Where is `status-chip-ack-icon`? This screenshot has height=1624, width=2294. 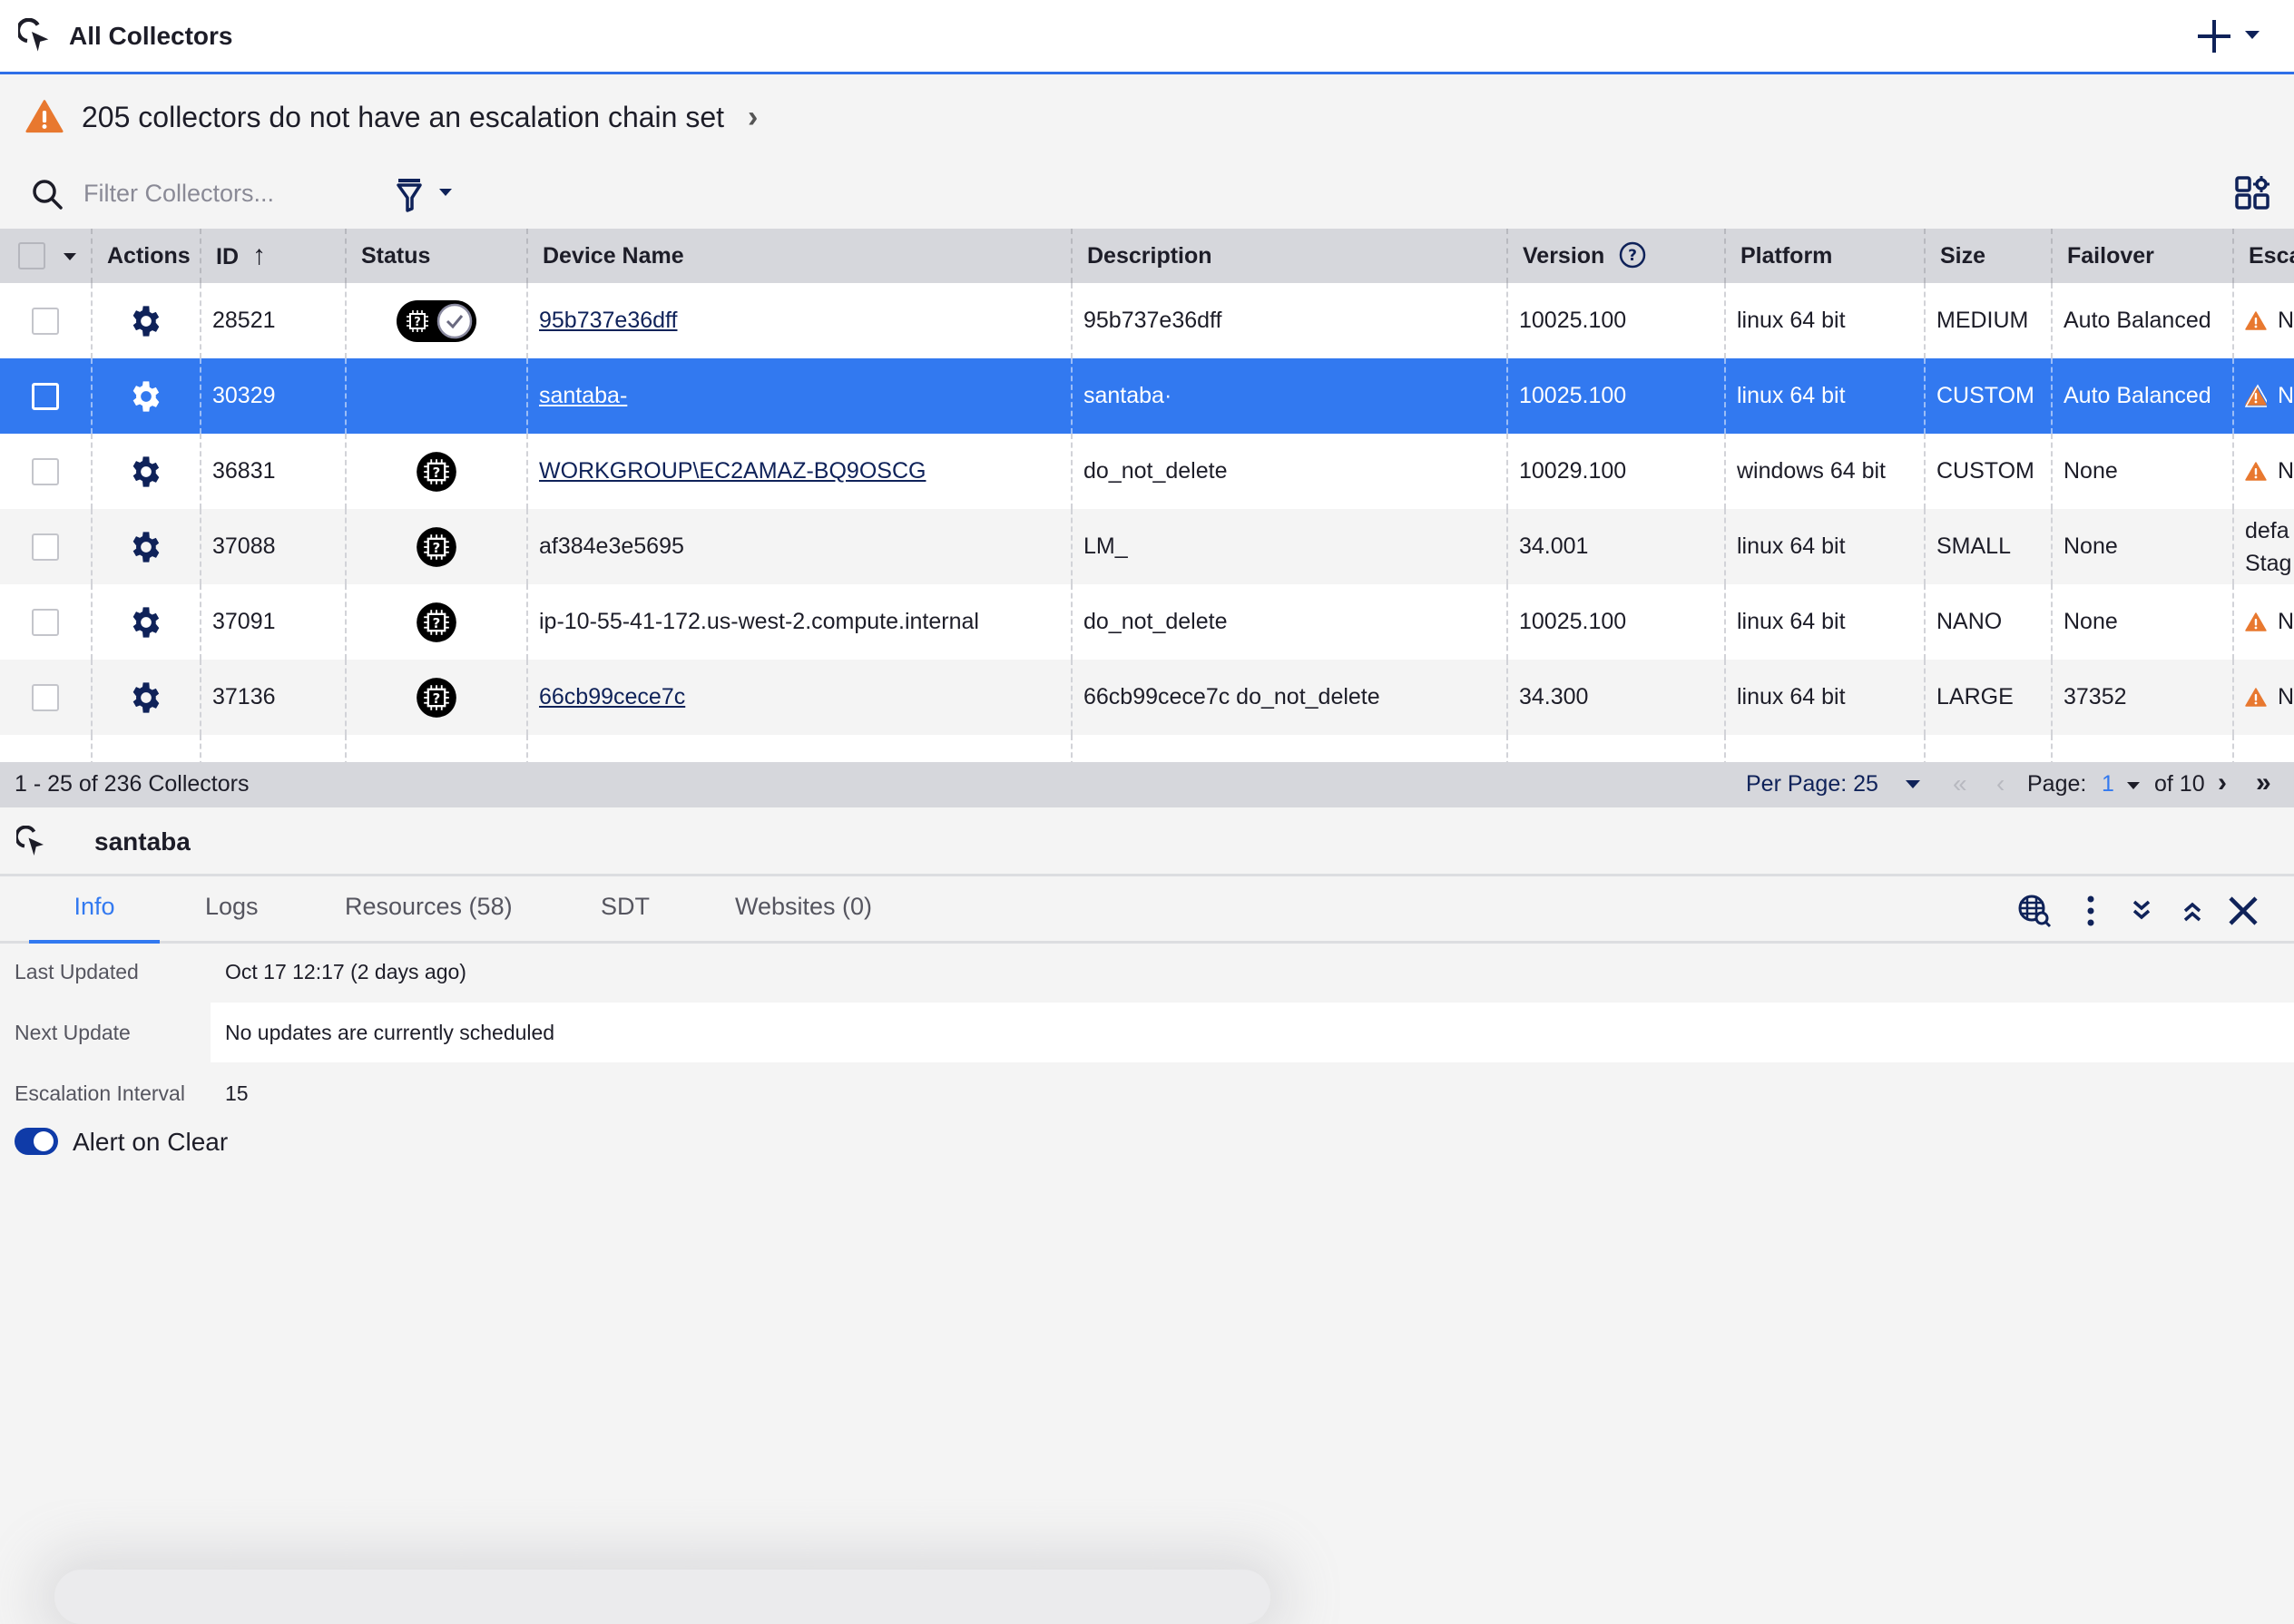 status-chip-ack-icon is located at coordinates (436, 320).